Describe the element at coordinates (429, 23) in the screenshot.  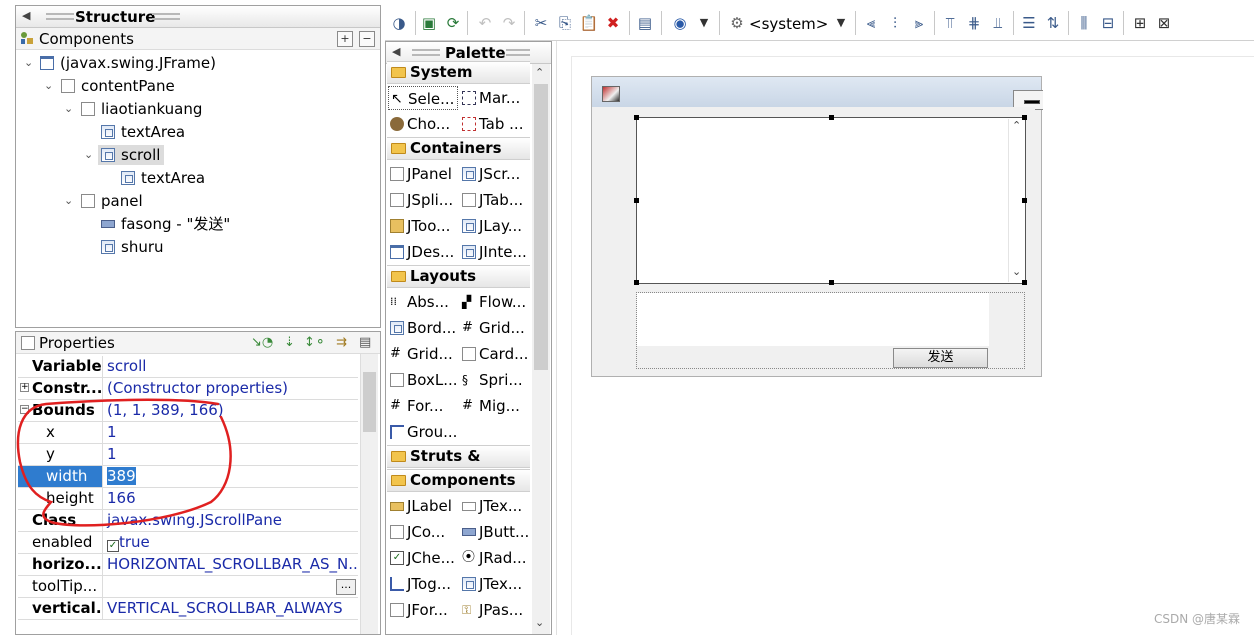
I see `source-icon: ▣` at that location.